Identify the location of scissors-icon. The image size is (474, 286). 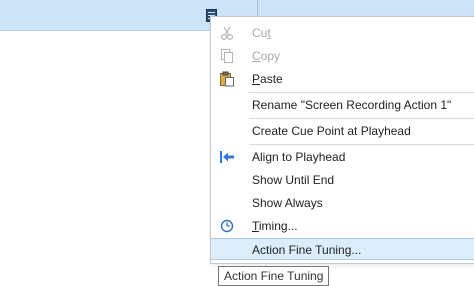
(227, 33).